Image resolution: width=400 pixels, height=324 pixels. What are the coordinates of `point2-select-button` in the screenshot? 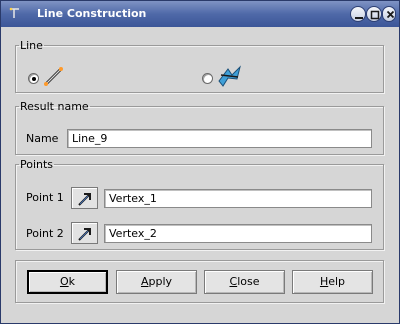 It's located at (84, 233).